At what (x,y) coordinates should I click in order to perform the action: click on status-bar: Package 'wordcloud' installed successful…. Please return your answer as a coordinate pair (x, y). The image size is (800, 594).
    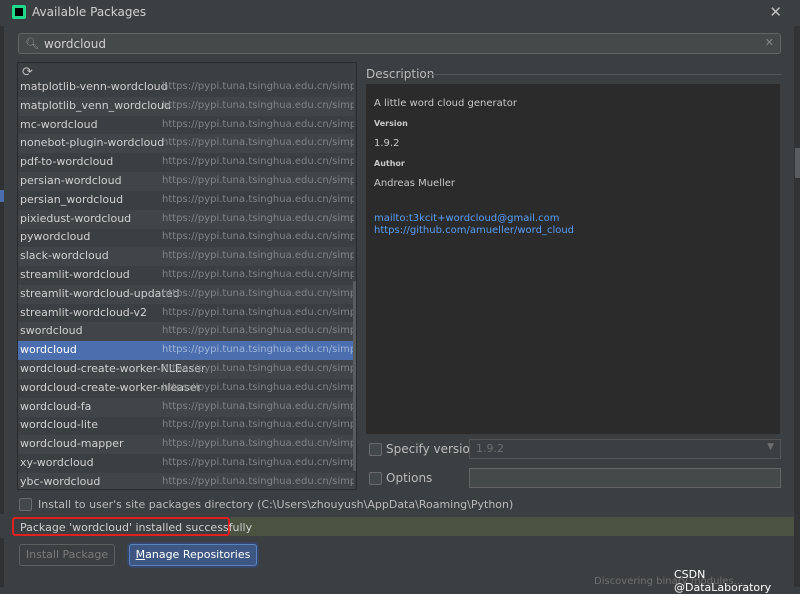
    Looking at the image, I should click on (400, 526).